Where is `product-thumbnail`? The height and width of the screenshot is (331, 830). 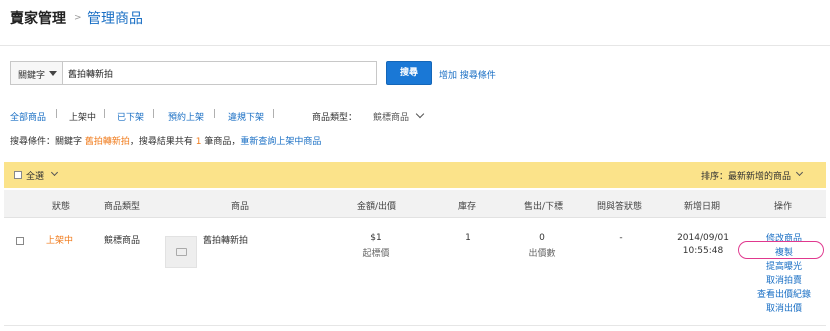 product-thumbnail is located at coordinates (181, 252).